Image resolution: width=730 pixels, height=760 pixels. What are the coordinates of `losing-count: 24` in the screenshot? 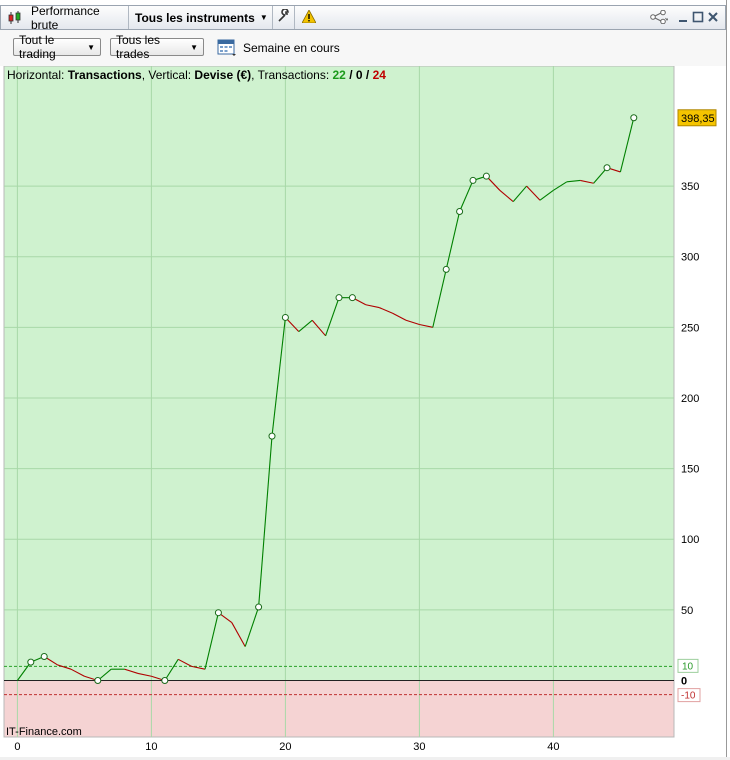 It's located at (379, 75).